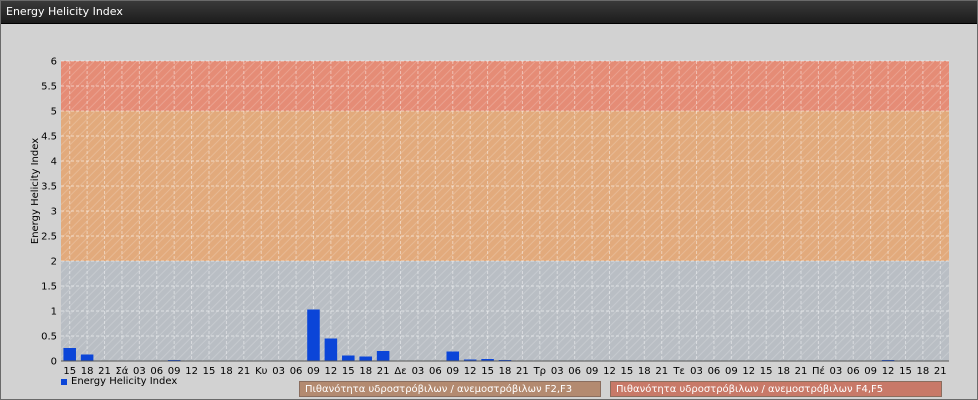 This screenshot has height=400, width=978. Describe the element at coordinates (49, 337) in the screenshot. I see `y-tick-label: 0.5` at that location.